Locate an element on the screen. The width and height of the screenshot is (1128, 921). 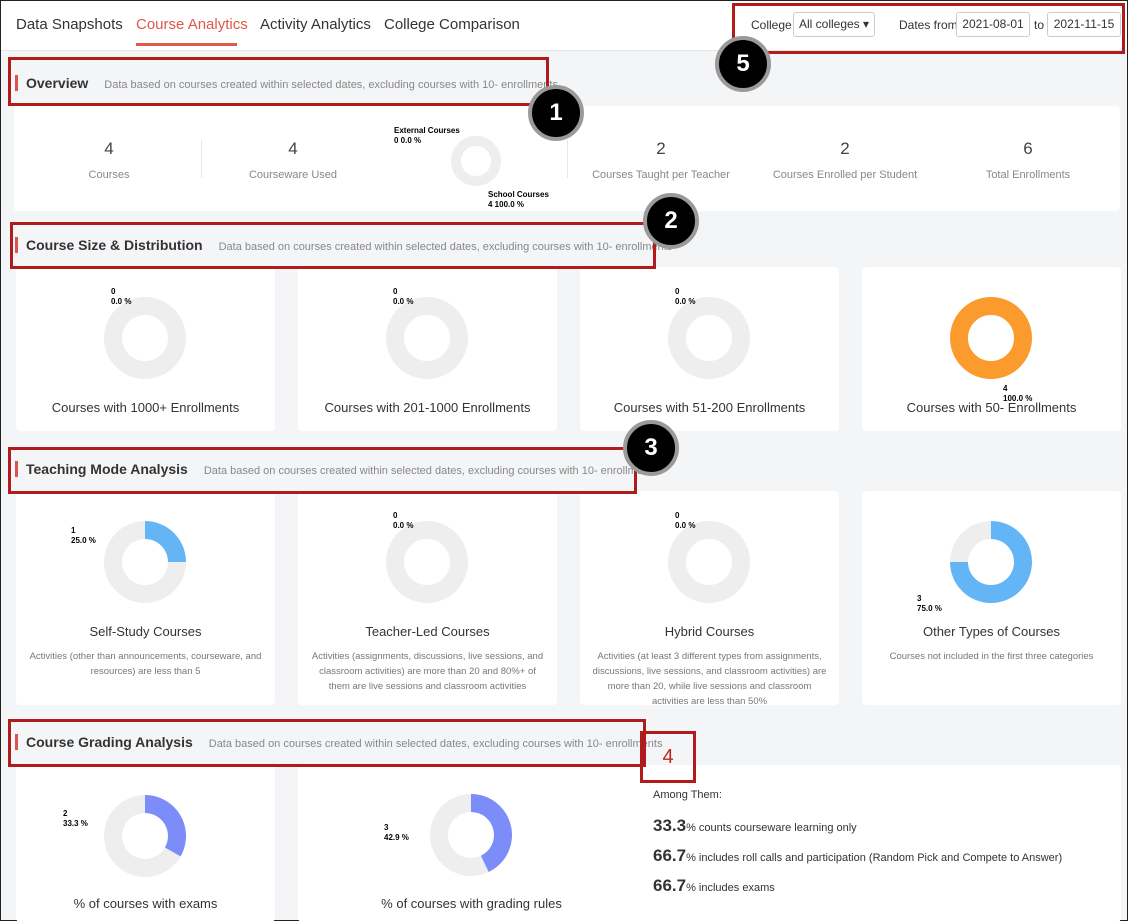
chart-title: Self-Study Courses is located at coordinates (145, 631).